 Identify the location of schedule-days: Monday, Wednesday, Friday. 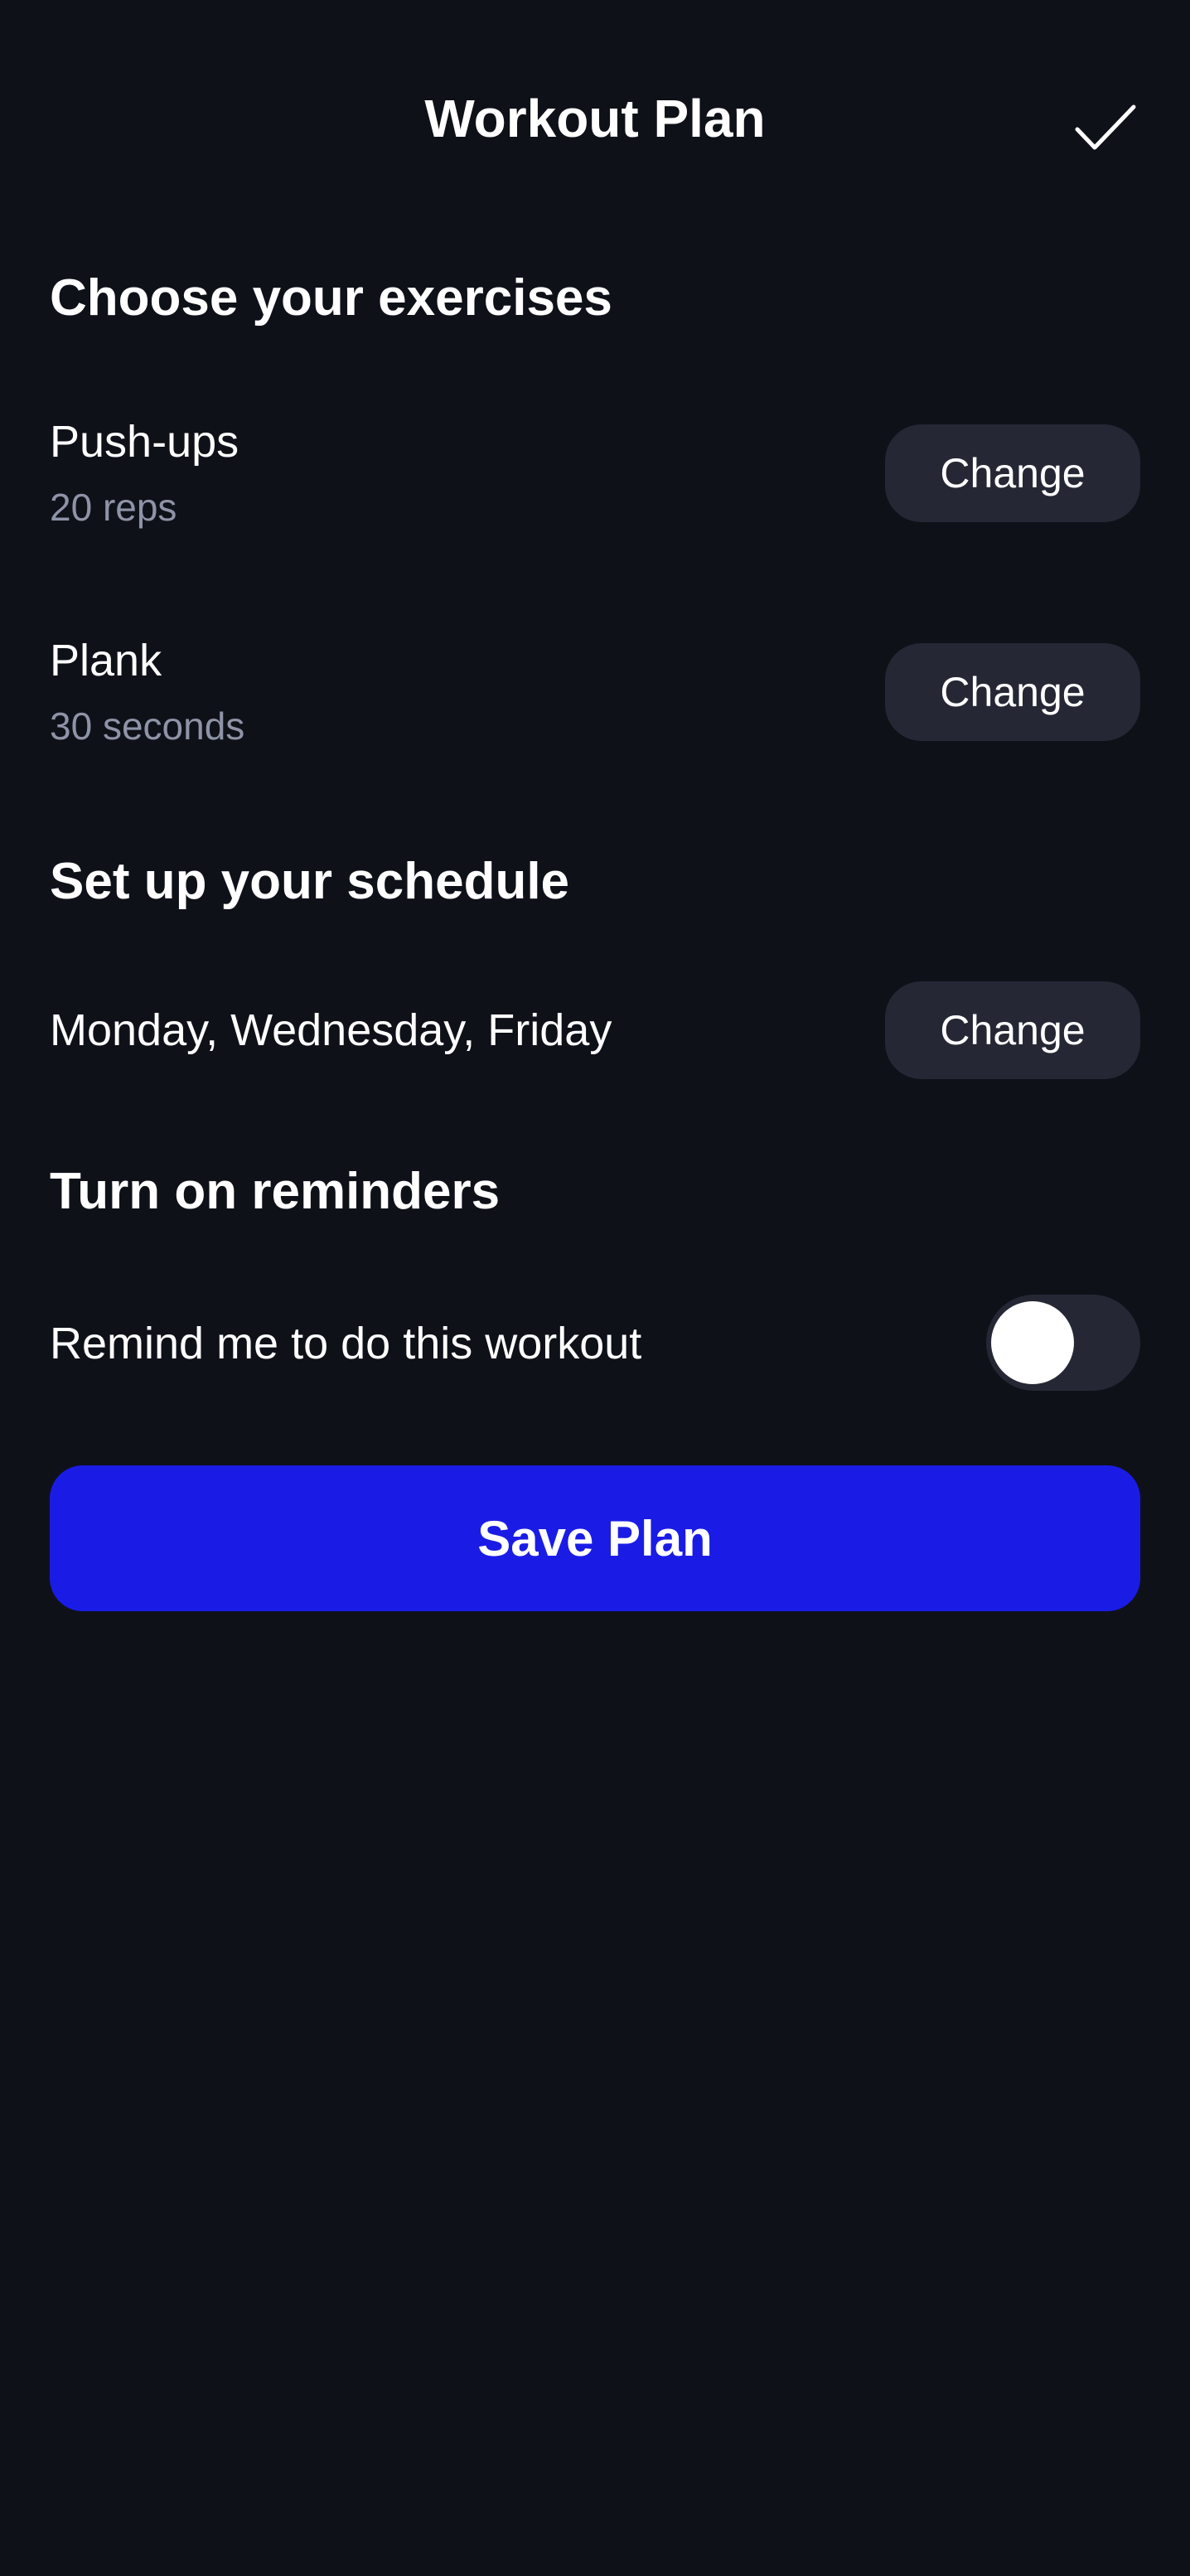
(331, 1030).